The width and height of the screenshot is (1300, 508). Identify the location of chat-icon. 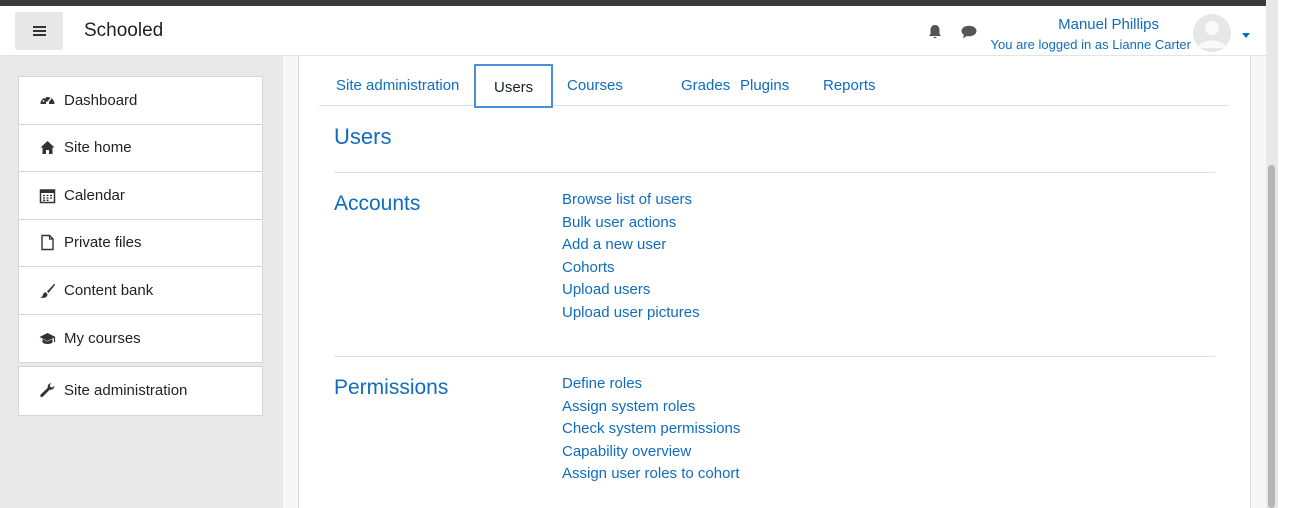
(969, 32).